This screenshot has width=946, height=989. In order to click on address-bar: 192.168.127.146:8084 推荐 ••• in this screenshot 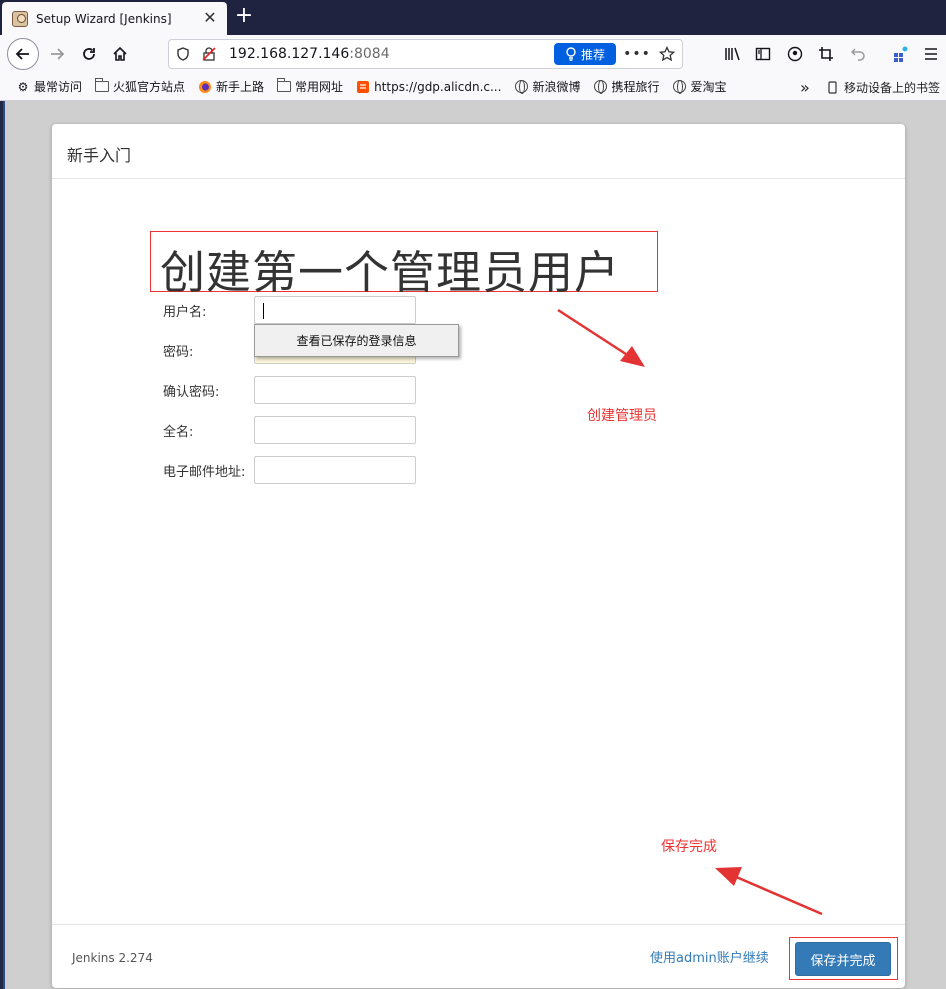, I will do `click(425, 54)`.